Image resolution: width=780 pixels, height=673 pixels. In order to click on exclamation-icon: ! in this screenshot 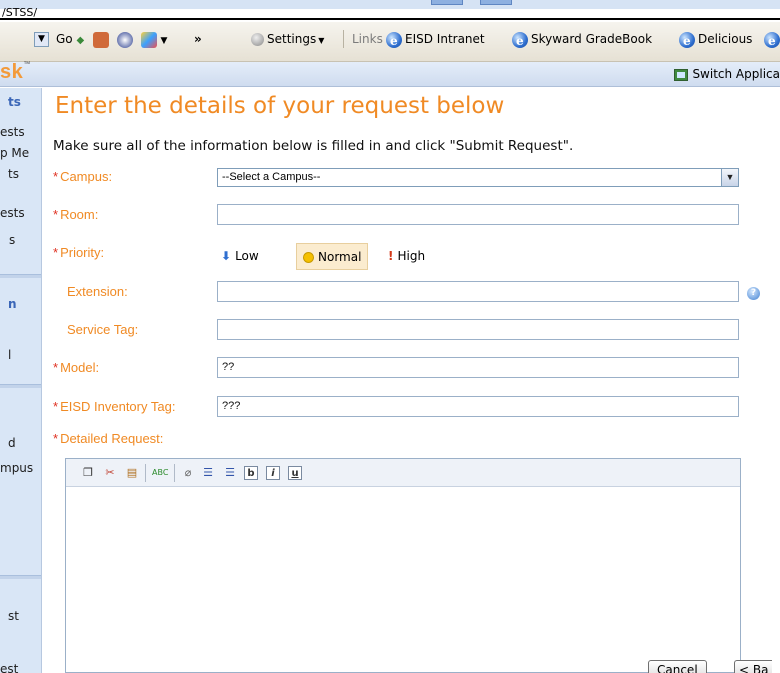, I will do `click(391, 256)`.